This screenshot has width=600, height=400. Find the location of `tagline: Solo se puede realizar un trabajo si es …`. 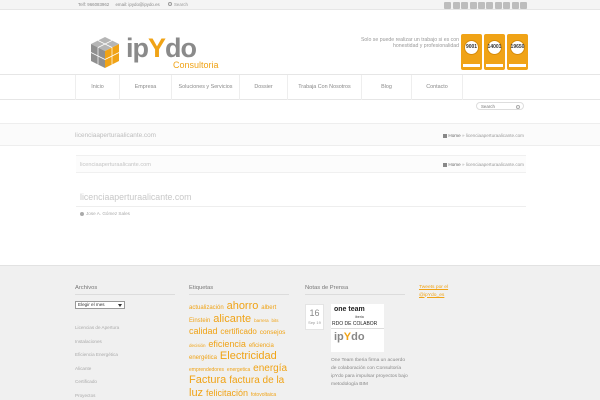

tagline: Solo se puede realizar un trabajo si es … is located at coordinates (409, 43).